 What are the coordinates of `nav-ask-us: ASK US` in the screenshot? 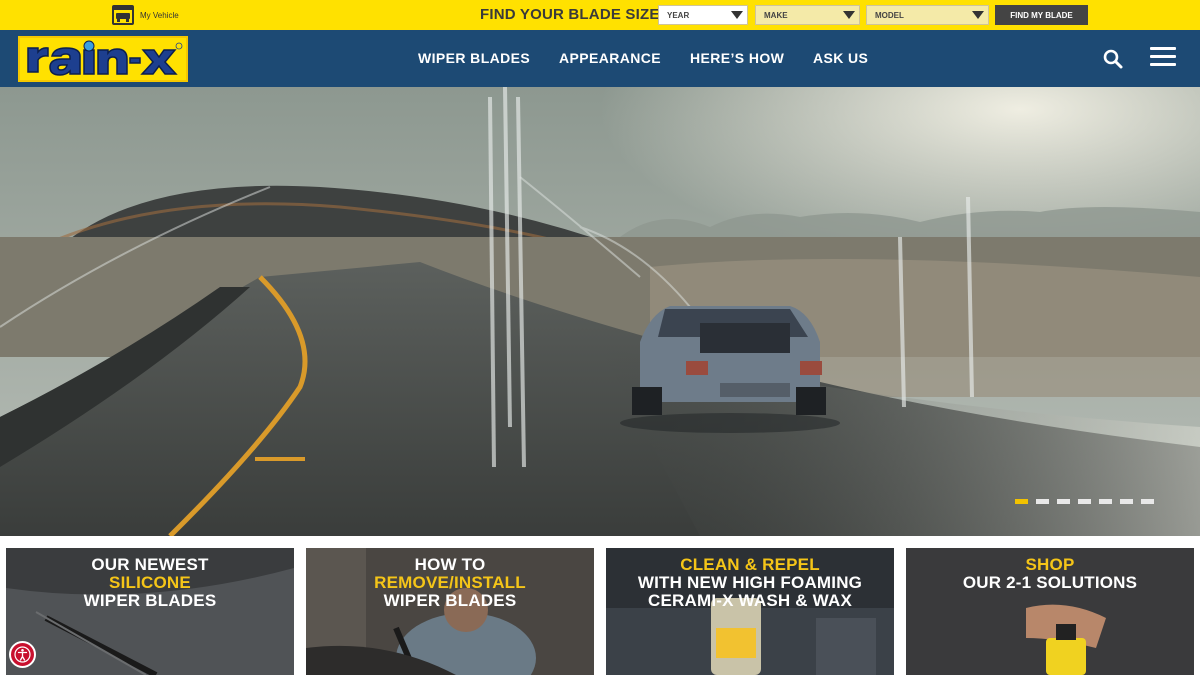 It's located at (840, 58).